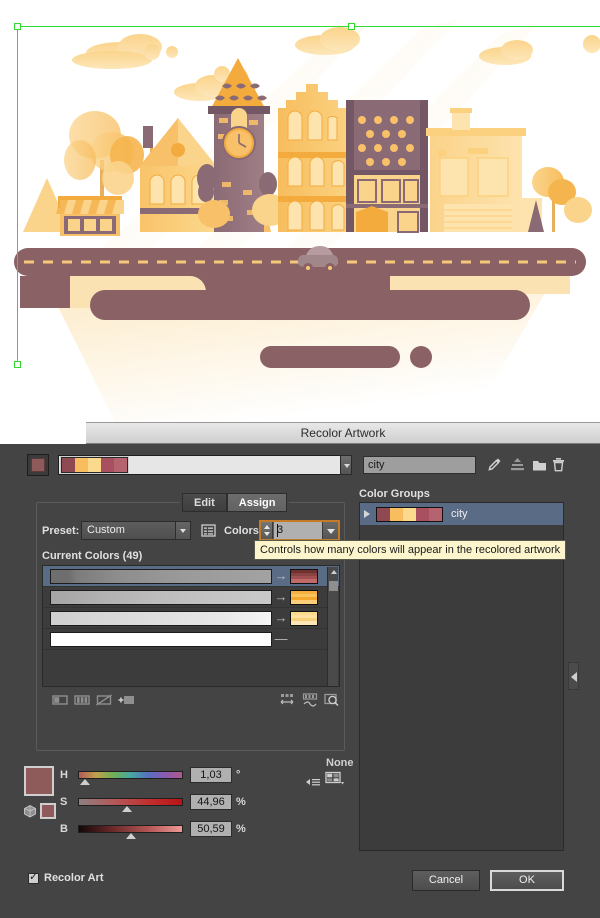  I want to click on current-colors-toolbar, so click(191, 700).